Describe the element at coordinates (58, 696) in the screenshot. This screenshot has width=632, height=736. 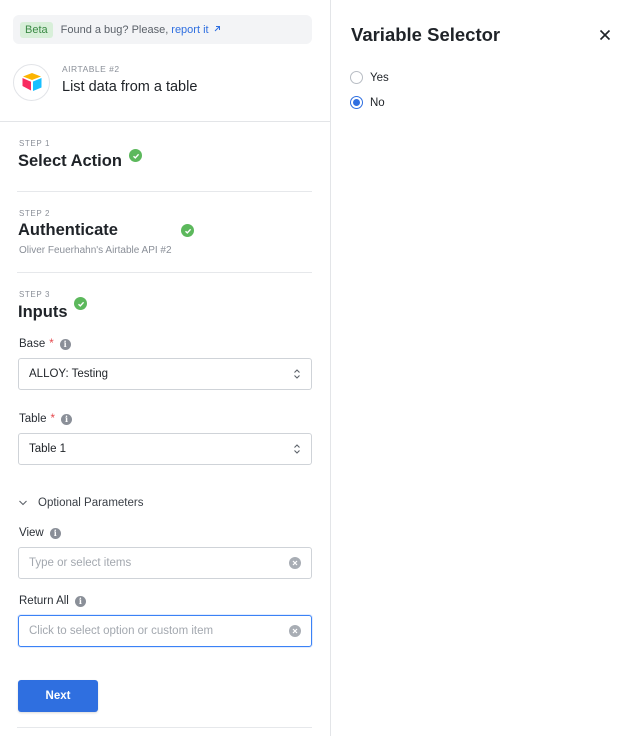
I see `next-button: Next` at that location.